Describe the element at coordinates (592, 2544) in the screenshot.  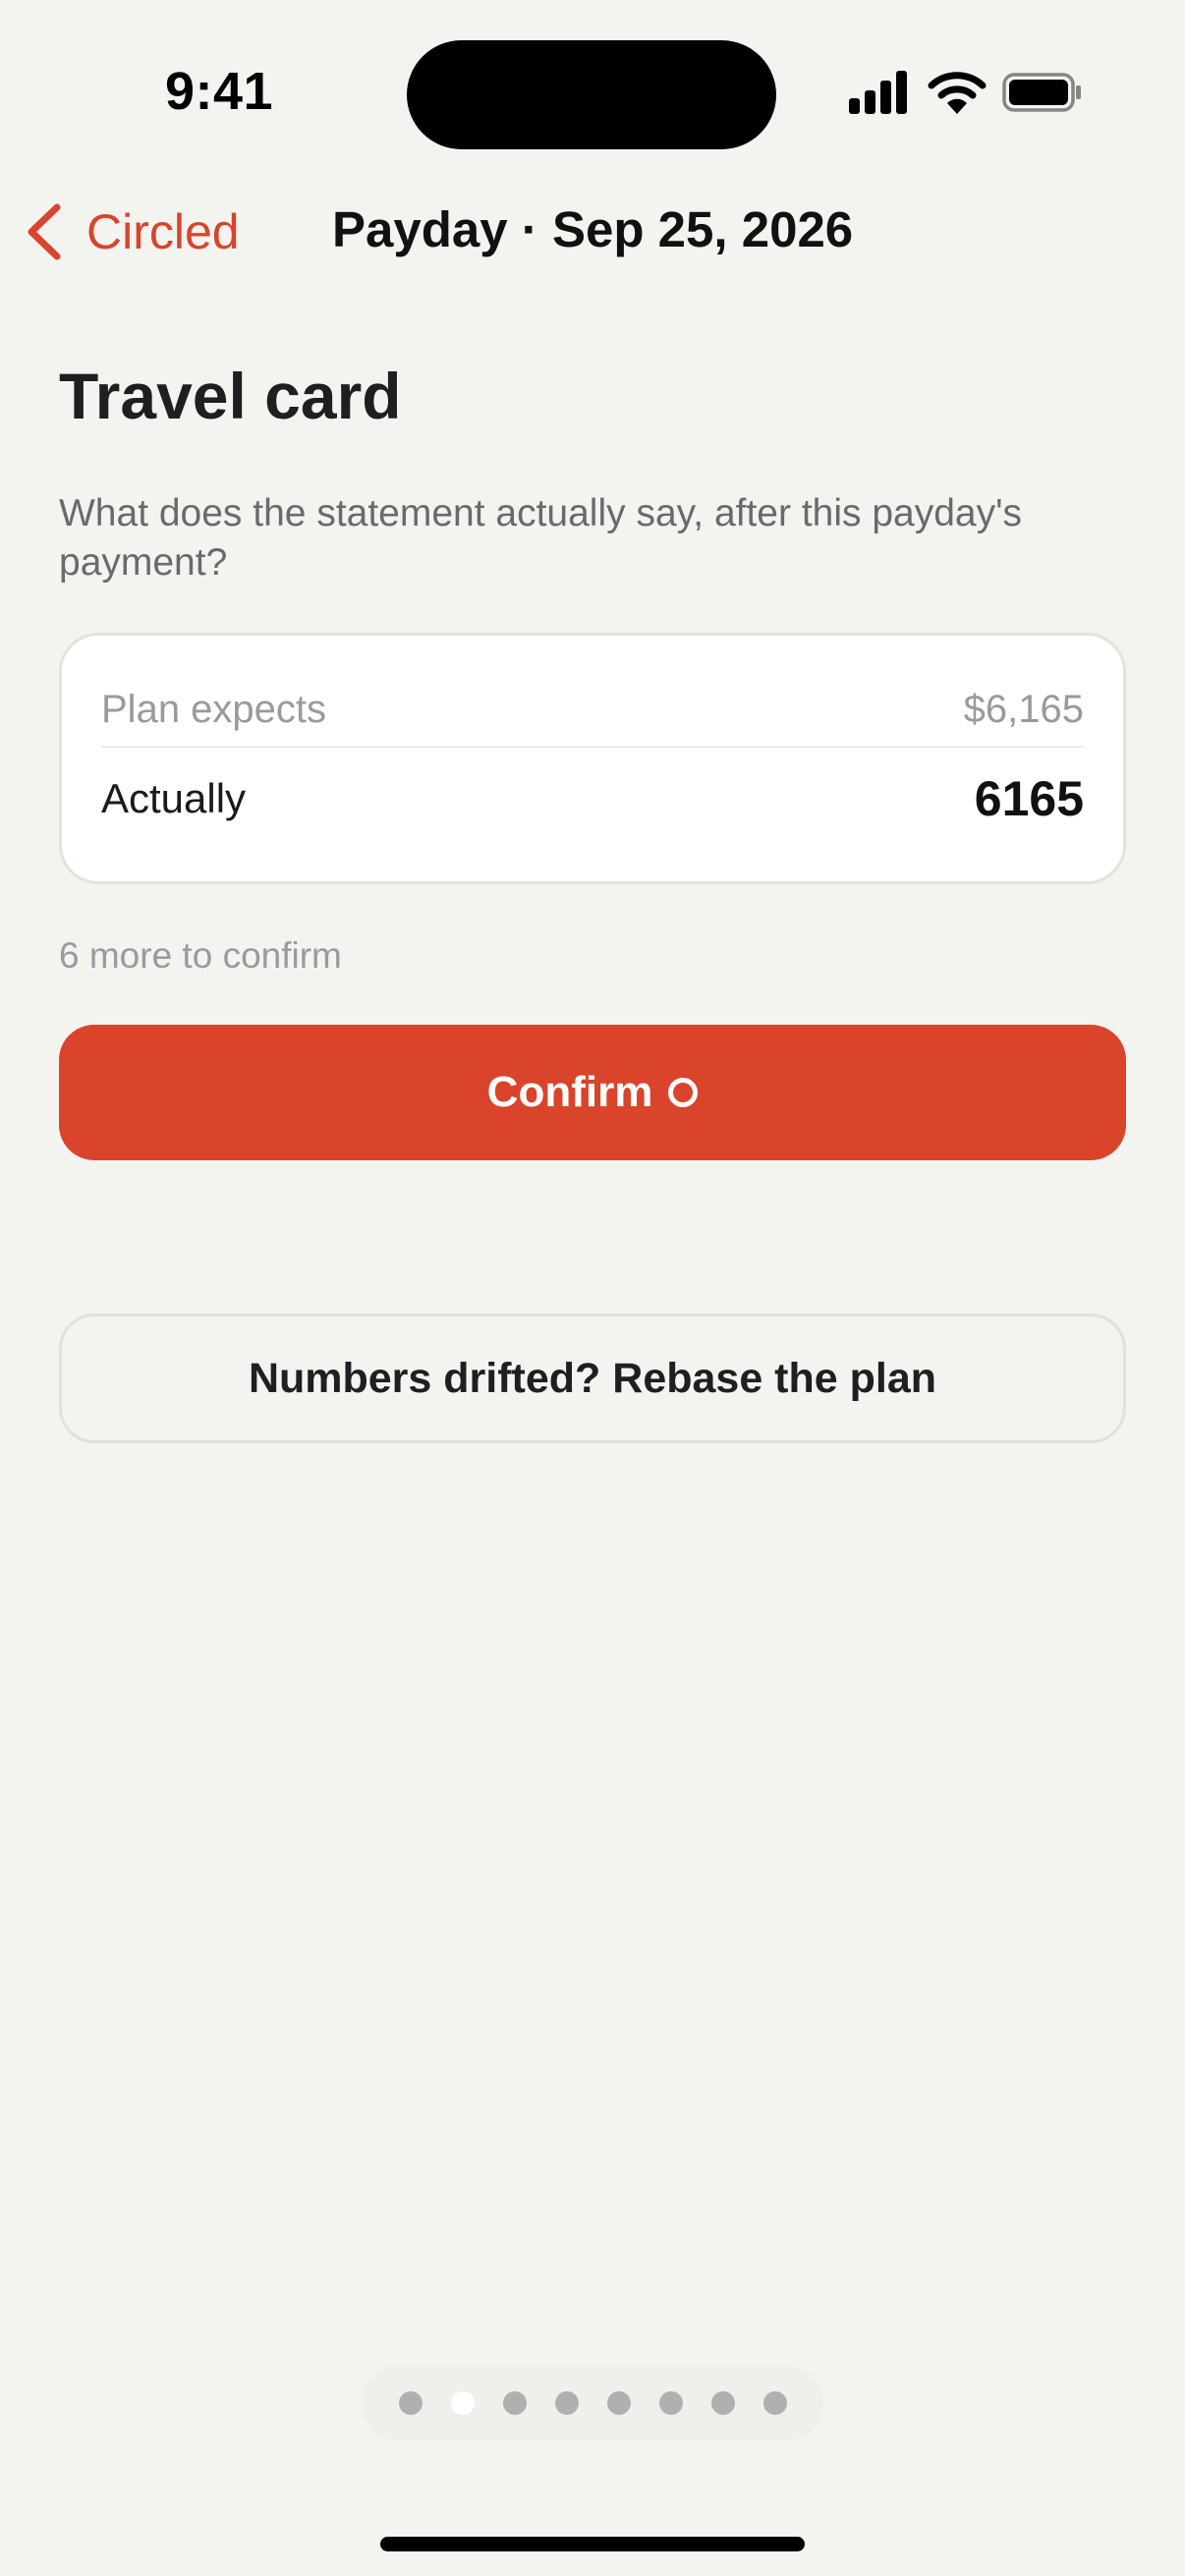
I see `home-indicator` at that location.